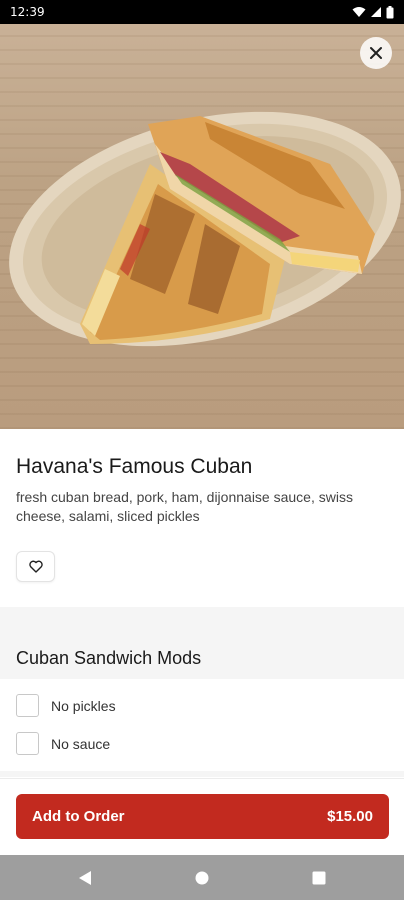  What do you see at coordinates (27, 12) in the screenshot?
I see `status-time: 12:39` at bounding box center [27, 12].